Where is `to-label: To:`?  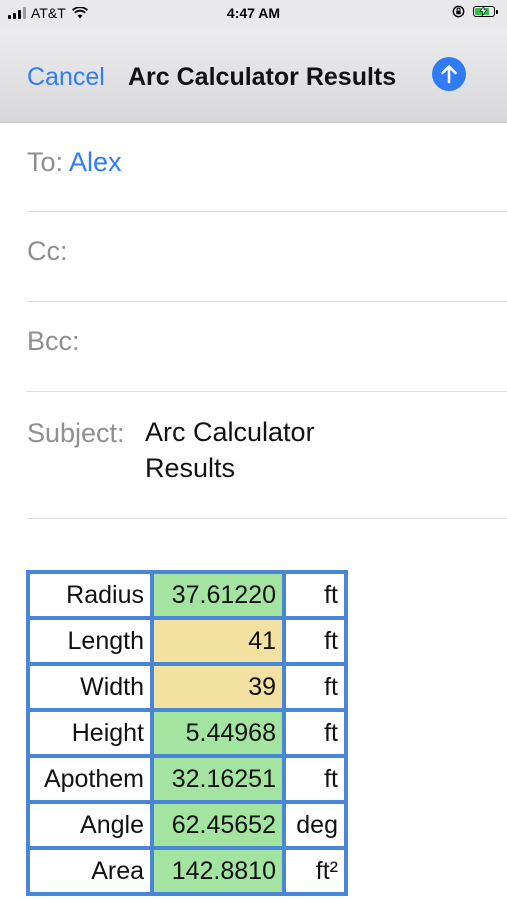
to-label: To: is located at coordinates (45, 162).